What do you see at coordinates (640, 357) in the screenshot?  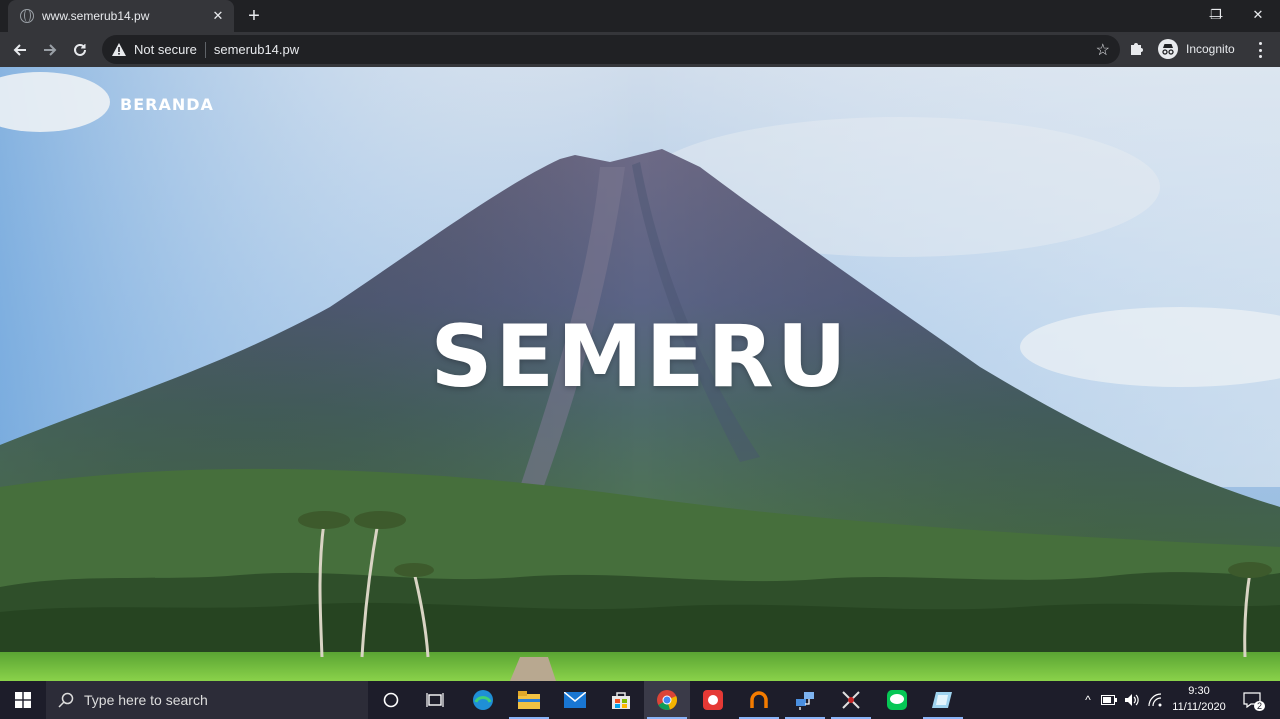 I see `hero-title: SEMERU` at bounding box center [640, 357].